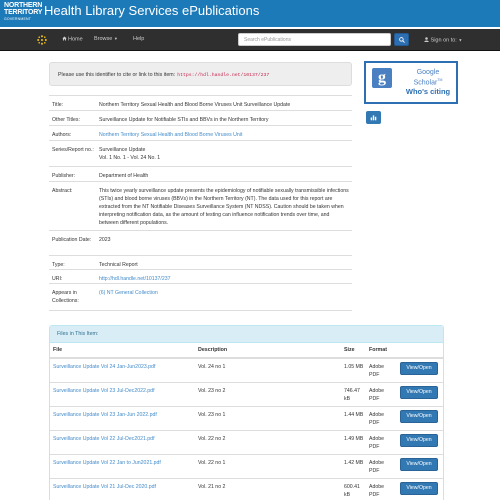 The width and height of the screenshot is (500, 500). I want to click on nav-browse-label: Browse, so click(103, 39).